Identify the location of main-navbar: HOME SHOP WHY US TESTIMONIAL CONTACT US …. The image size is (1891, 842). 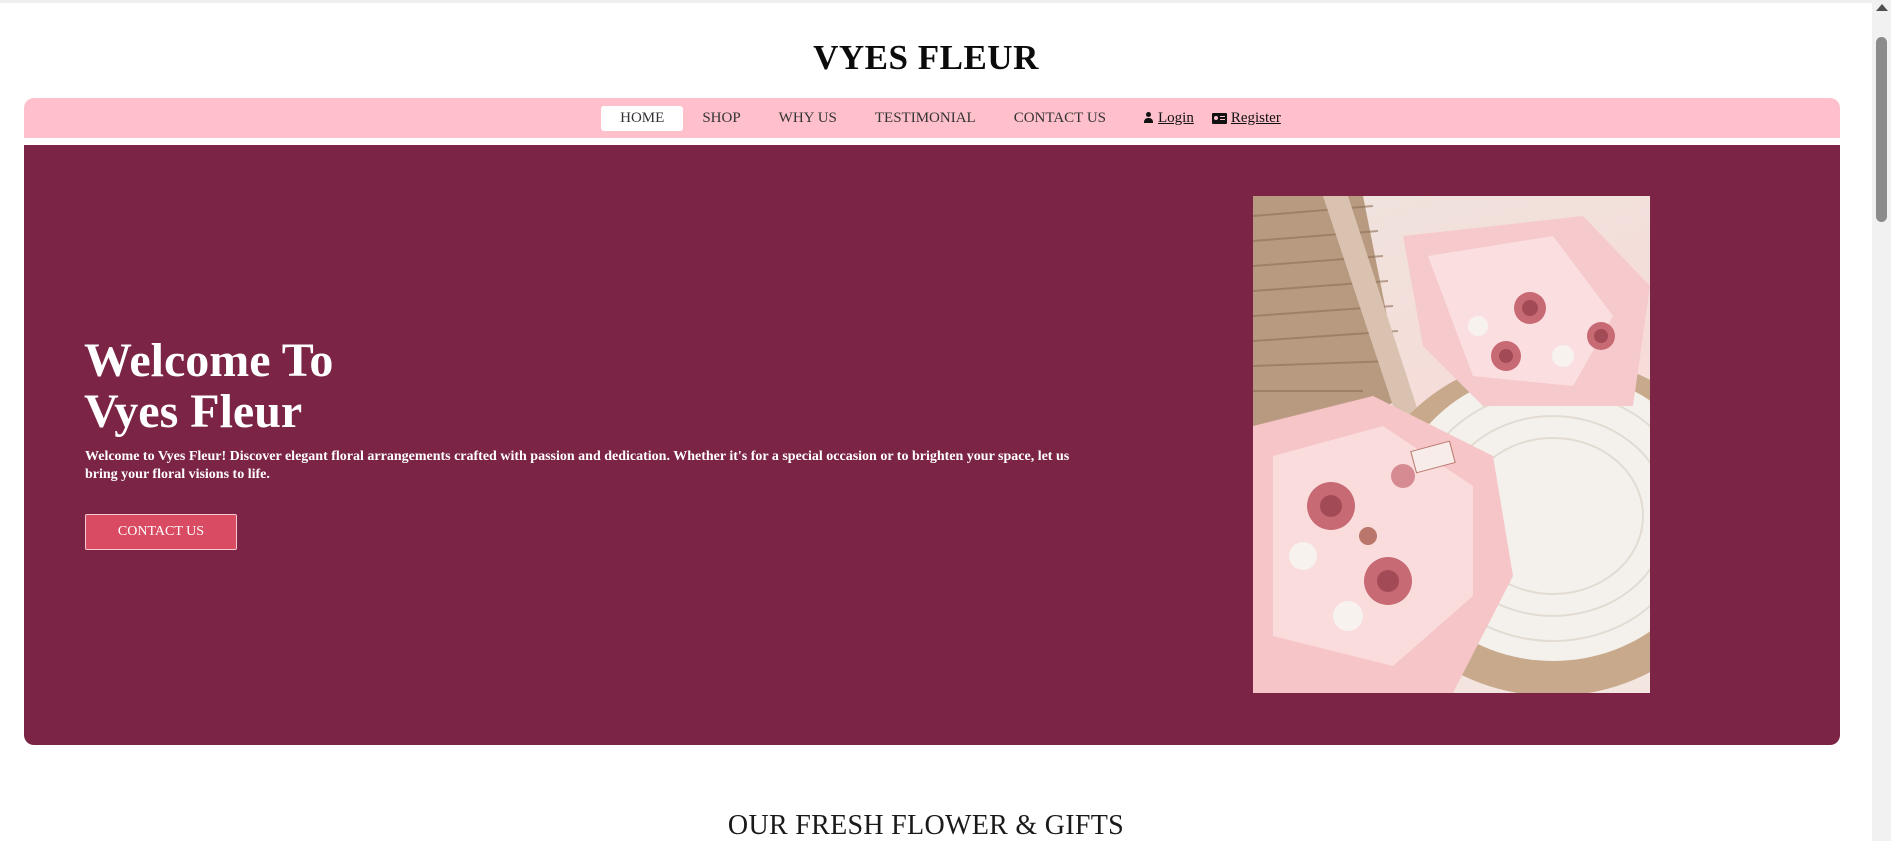
(932, 118).